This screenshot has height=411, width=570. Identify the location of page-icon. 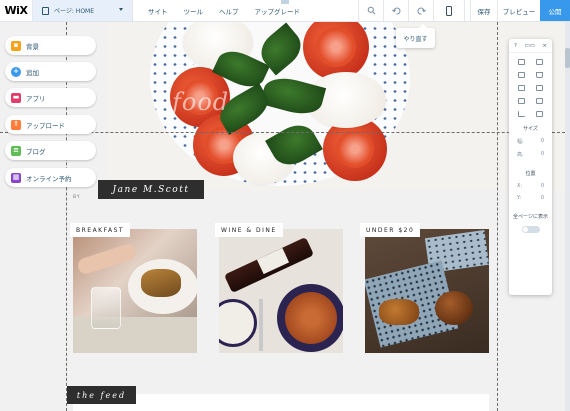
(45, 10).